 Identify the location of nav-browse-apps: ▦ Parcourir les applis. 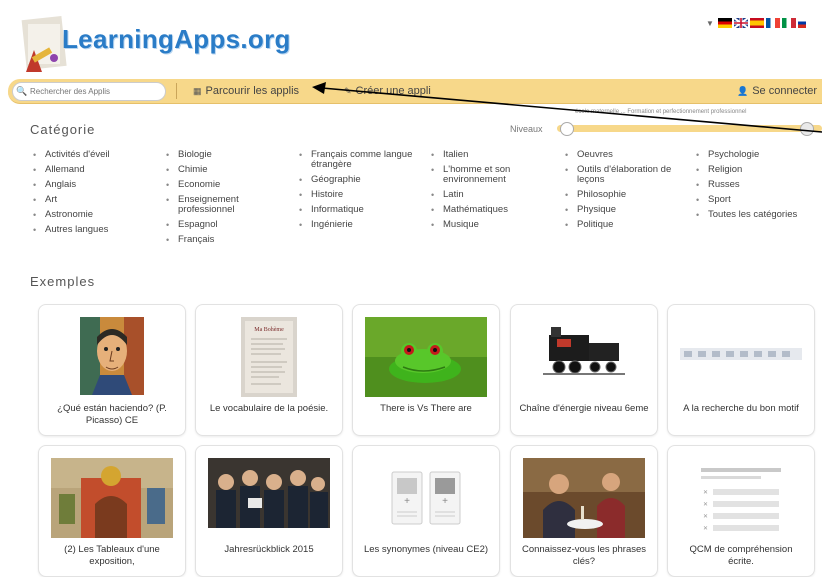
(246, 91).